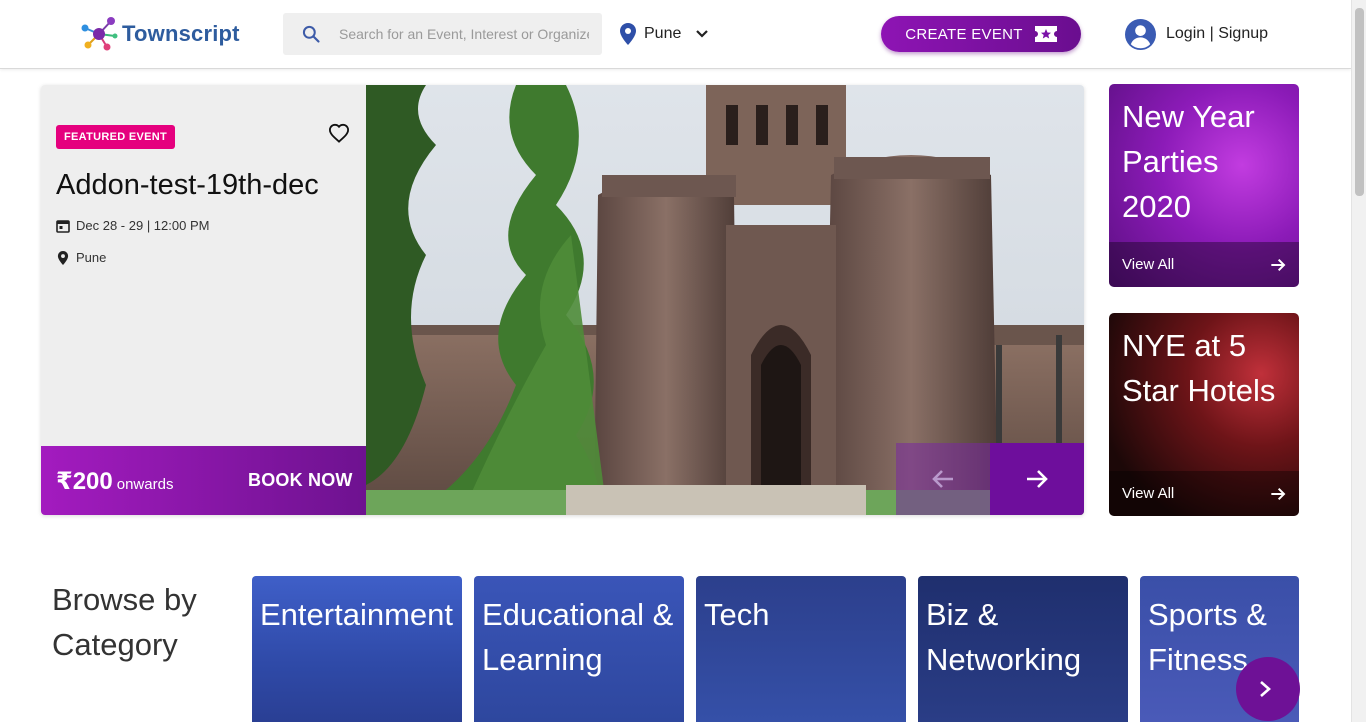  I want to click on featured-event-location-row: Pune, so click(81, 257).